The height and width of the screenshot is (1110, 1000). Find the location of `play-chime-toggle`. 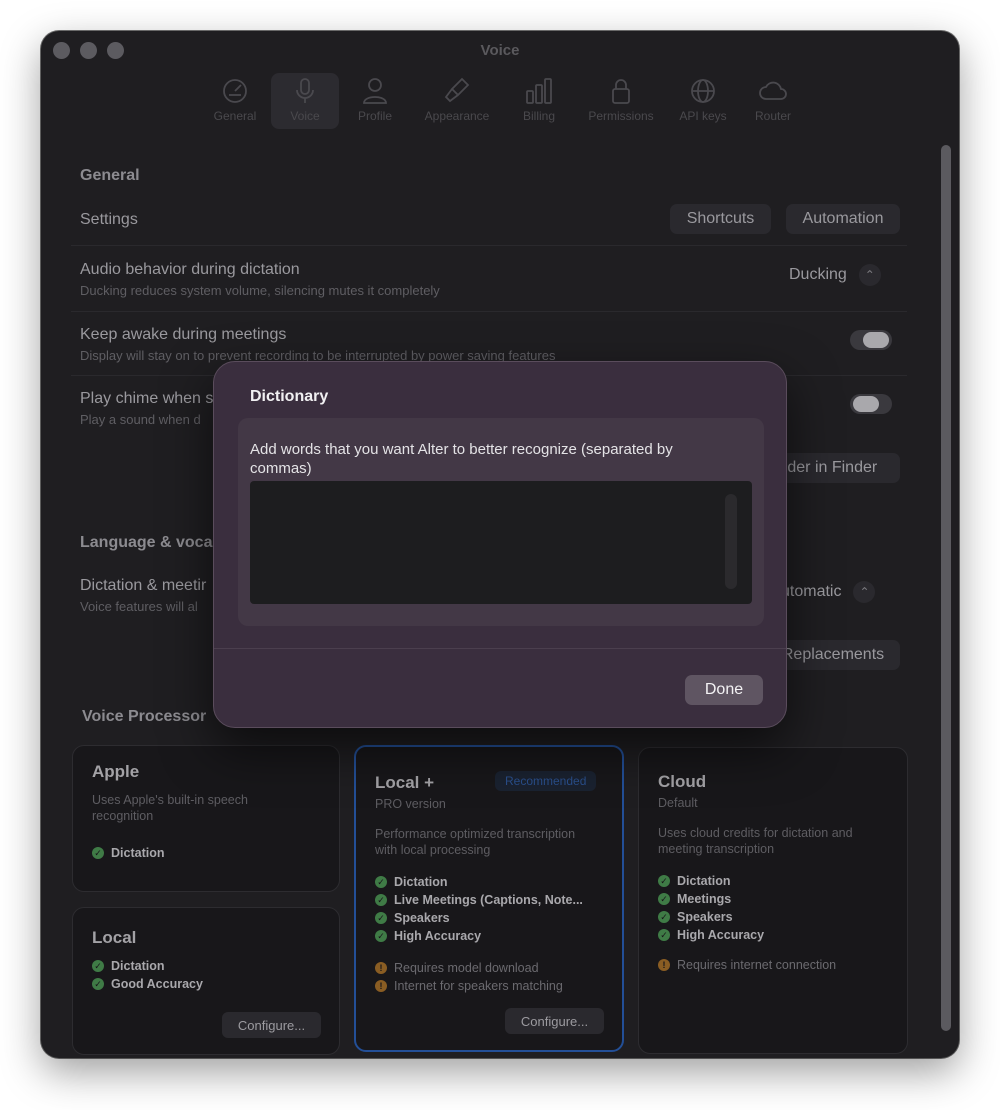

play-chime-toggle is located at coordinates (871, 404).